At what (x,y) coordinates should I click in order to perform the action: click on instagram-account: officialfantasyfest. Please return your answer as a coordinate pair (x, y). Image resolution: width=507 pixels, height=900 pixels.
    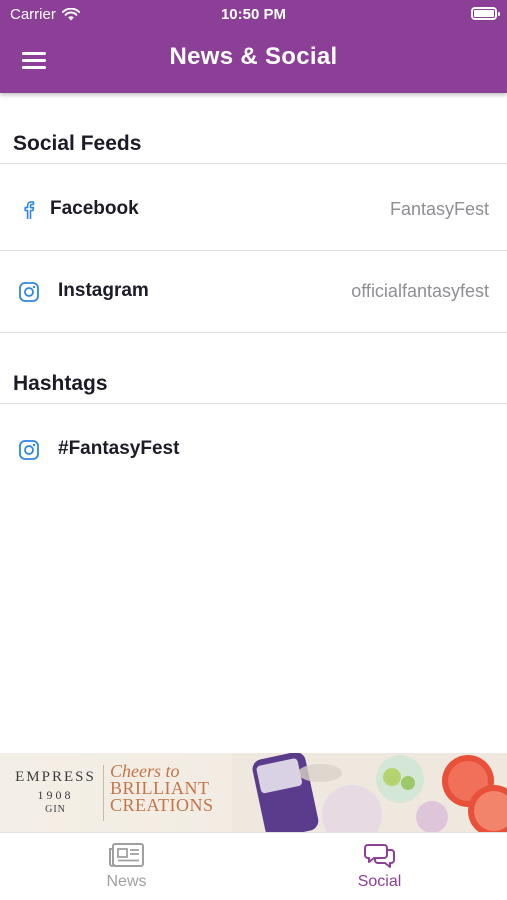
    Looking at the image, I should click on (420, 291).